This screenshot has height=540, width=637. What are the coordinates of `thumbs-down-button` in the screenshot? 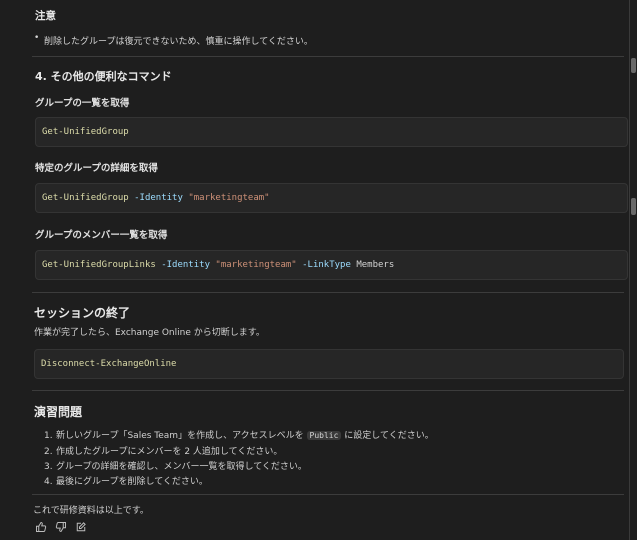 It's located at (61, 527).